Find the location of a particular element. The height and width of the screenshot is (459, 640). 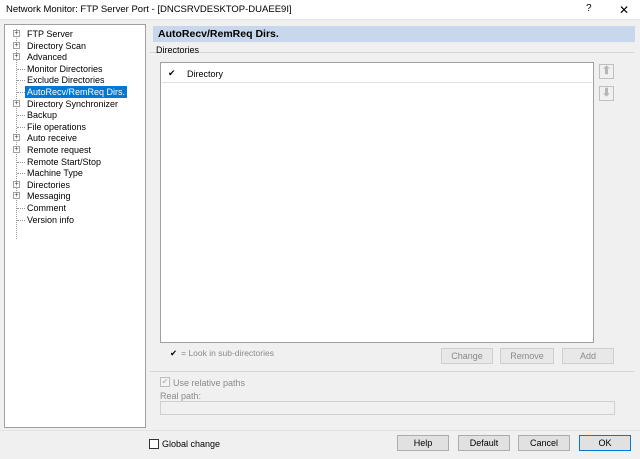

tree-item: + Remote request is located at coordinates (75, 150).